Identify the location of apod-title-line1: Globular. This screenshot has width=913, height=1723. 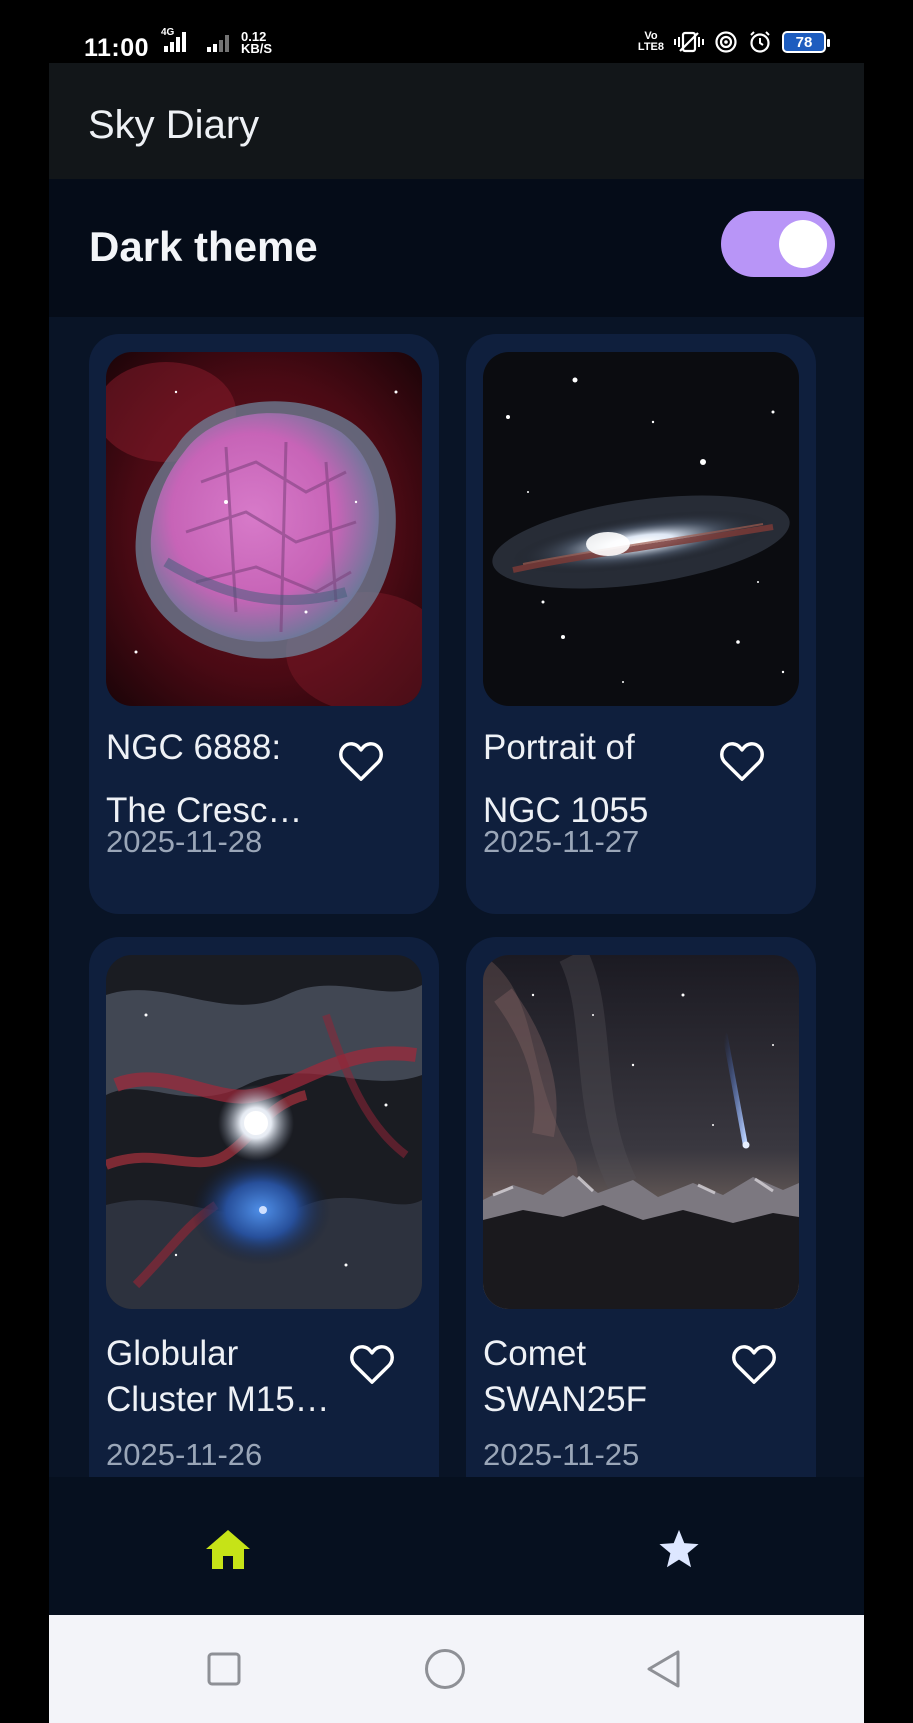
(172, 1353).